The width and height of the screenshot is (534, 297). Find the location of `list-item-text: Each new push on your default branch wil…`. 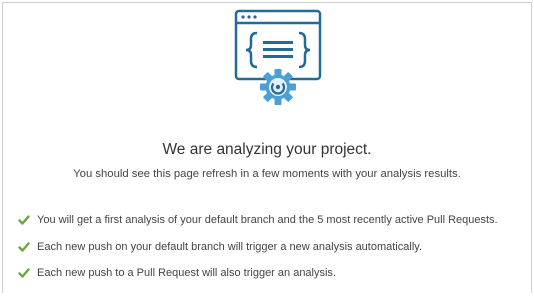

list-item-text: Each new push on your default branch wil… is located at coordinates (229, 246).